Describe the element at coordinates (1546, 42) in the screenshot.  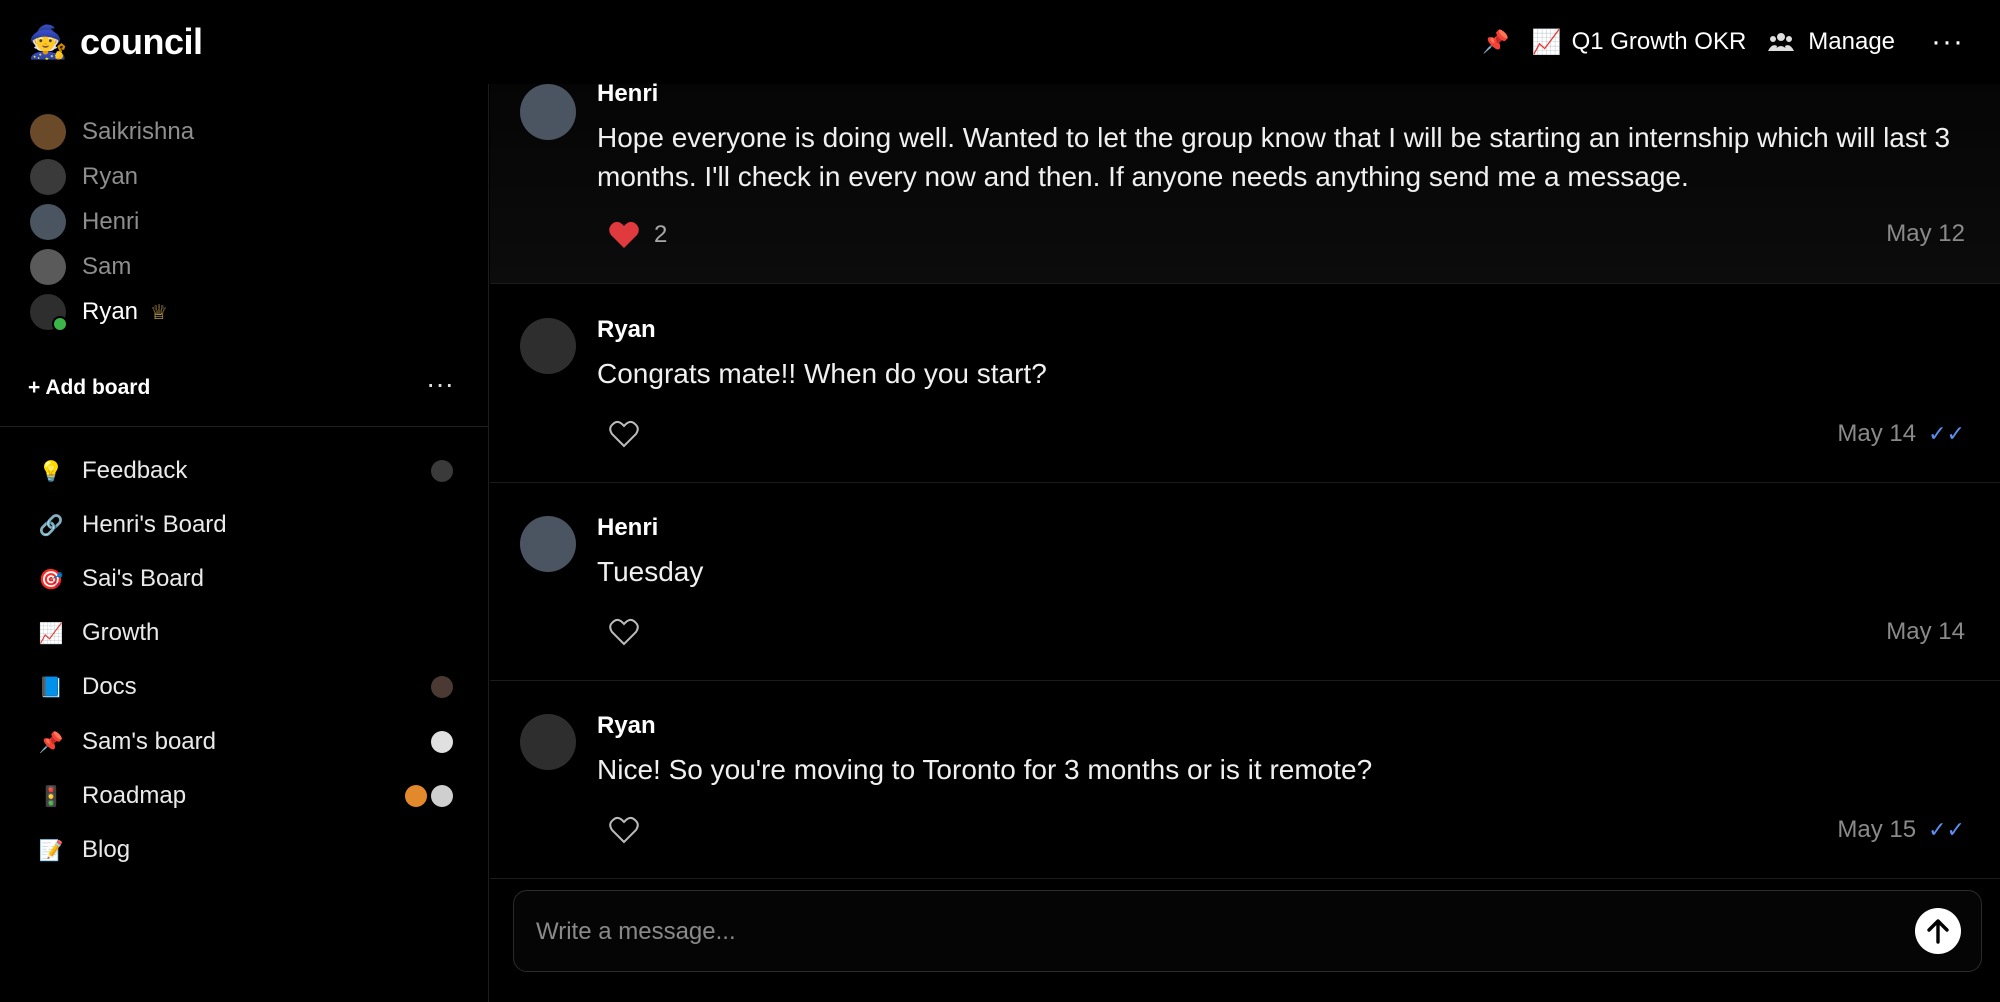
I see `chart-increasing-icon: 📈` at that location.